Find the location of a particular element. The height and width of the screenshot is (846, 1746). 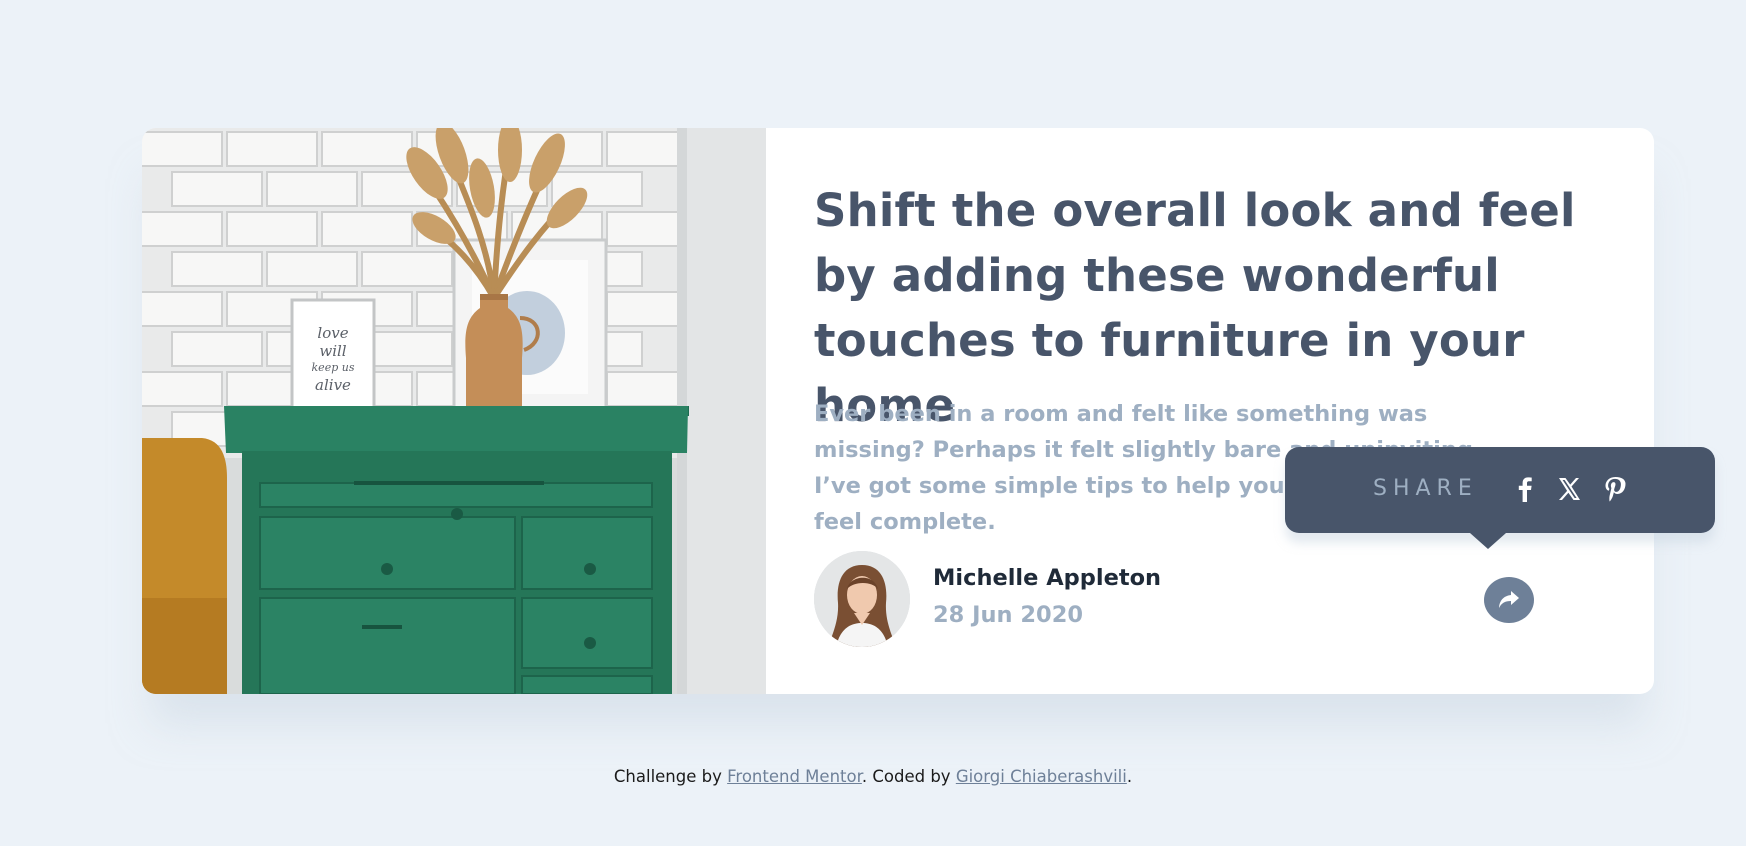

share-icon is located at coordinates (1509, 599).